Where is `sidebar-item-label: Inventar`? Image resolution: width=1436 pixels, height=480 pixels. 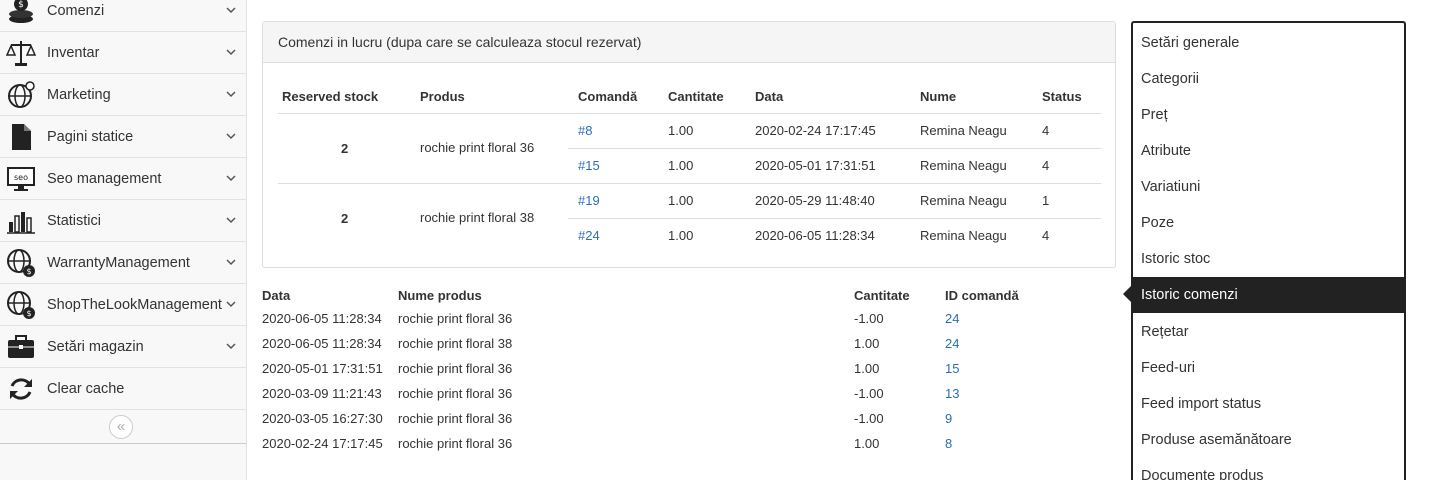 sidebar-item-label: Inventar is located at coordinates (73, 52).